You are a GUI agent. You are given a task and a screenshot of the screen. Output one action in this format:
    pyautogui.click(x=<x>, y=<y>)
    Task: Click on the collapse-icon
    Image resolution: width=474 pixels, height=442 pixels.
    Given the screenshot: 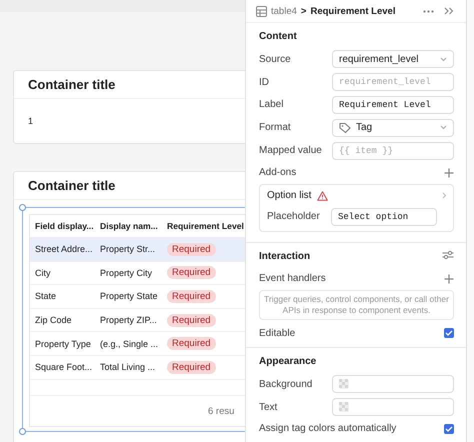 What is the action you would take?
    pyautogui.click(x=449, y=11)
    